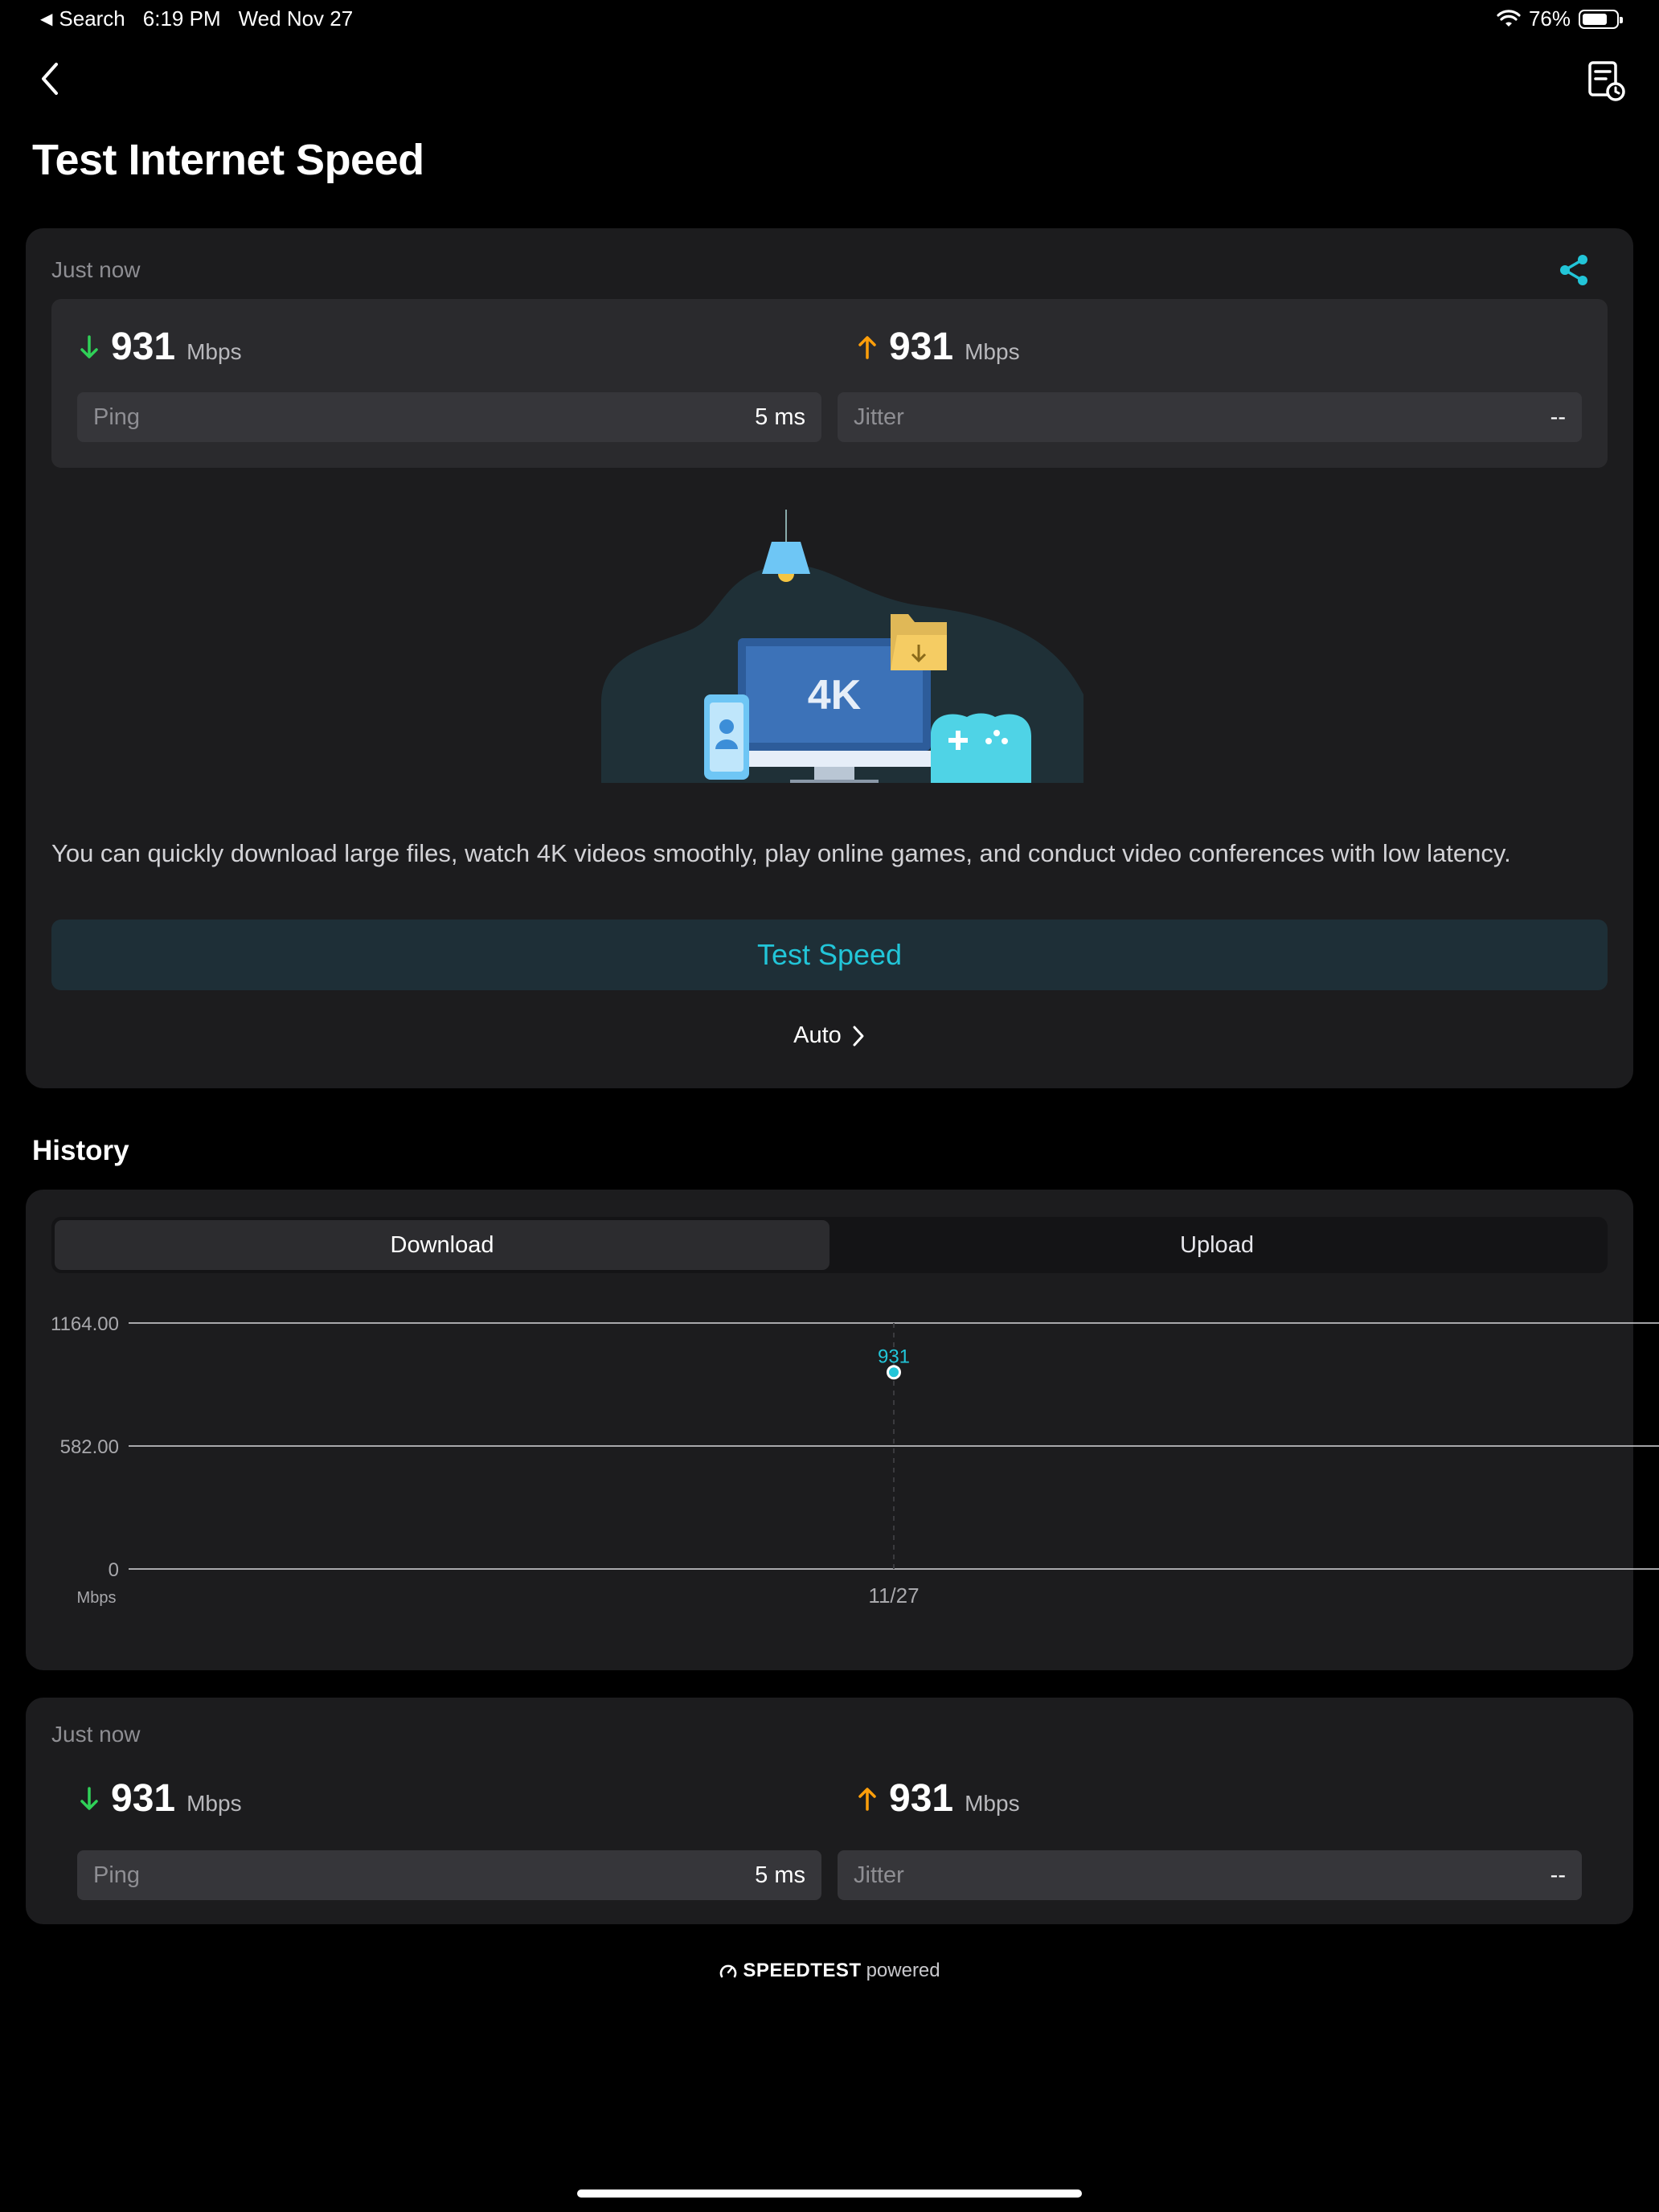 Image resolution: width=1659 pixels, height=2212 pixels. I want to click on history-download-unit: Mbps, so click(214, 1803).